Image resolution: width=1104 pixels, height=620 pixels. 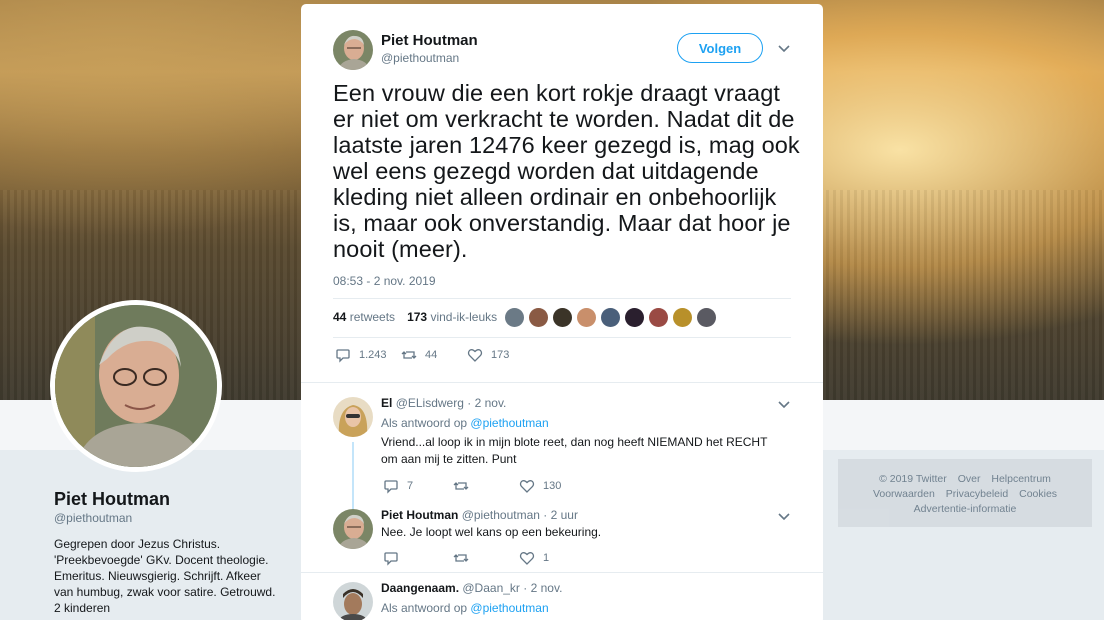 I want to click on retweet-count: 44, so click(x=431, y=355).